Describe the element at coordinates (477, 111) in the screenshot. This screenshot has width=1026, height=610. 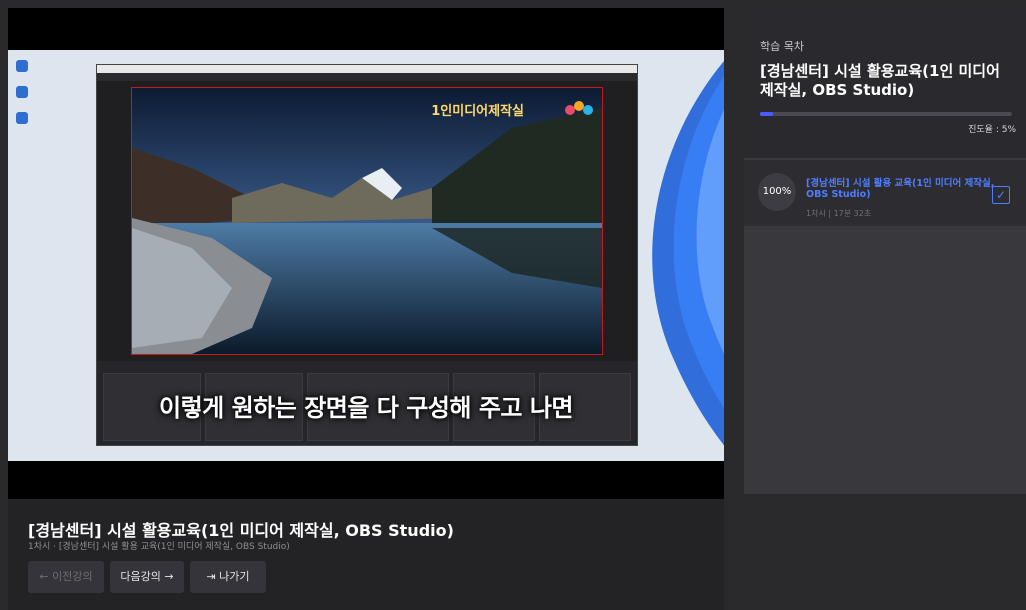
I see `brand-label: 1인미디어제작실` at that location.